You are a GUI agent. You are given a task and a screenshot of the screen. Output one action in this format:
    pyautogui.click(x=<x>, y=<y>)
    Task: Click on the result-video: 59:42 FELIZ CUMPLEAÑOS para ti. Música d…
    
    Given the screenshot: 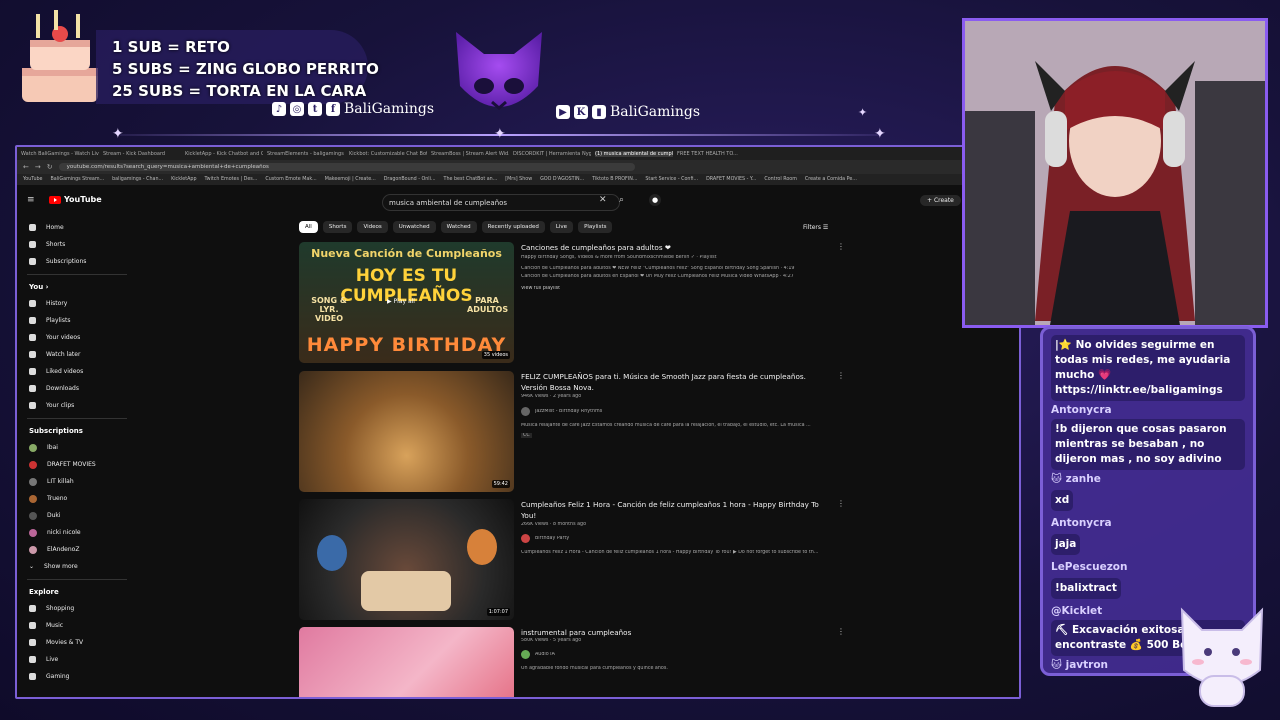 What is the action you would take?
    pyautogui.click(x=572, y=432)
    